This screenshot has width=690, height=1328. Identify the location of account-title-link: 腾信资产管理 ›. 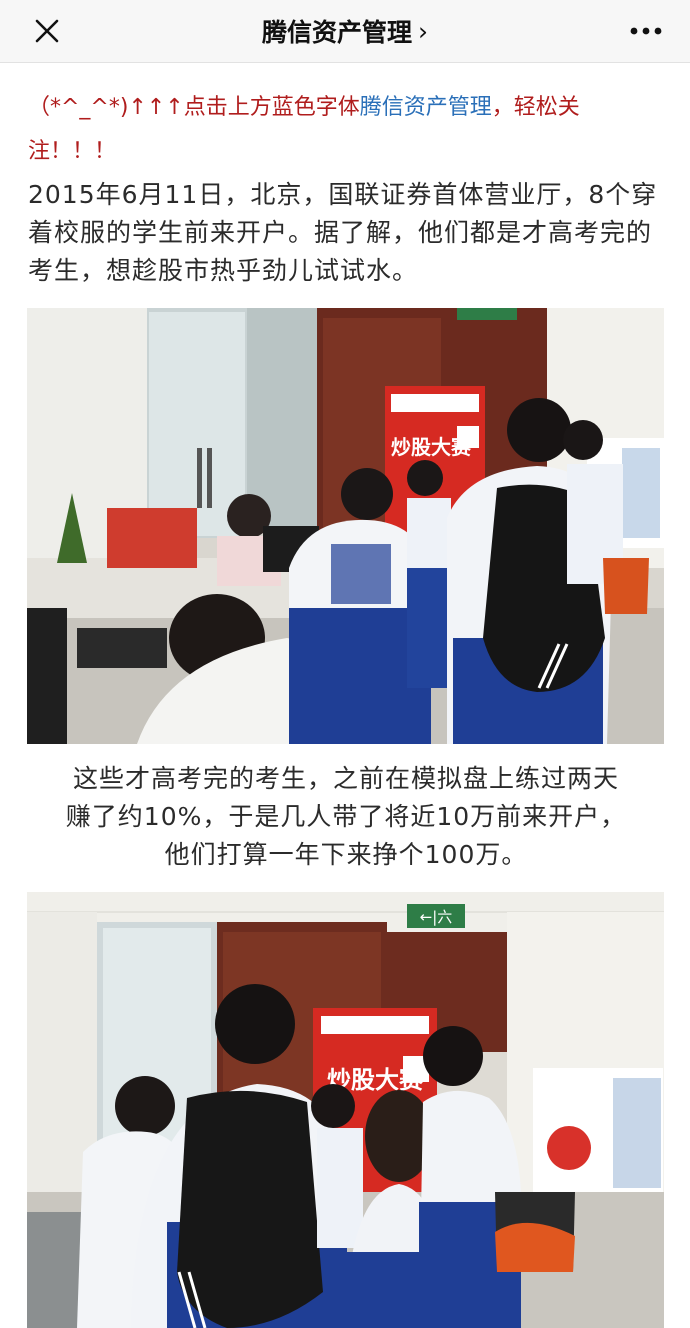
(345, 31).